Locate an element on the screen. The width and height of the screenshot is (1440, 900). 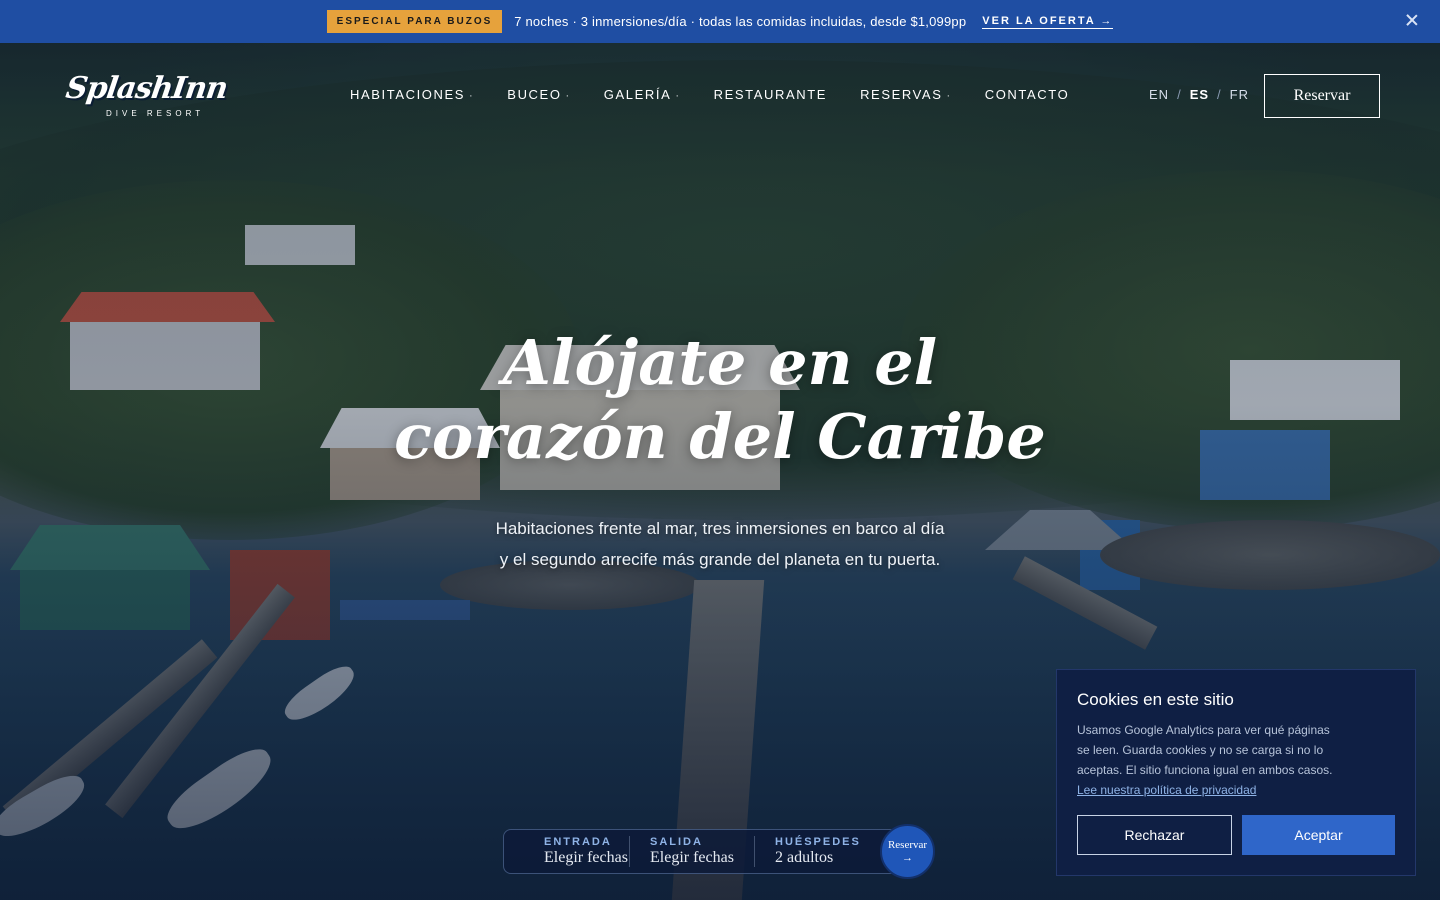
checkin-field: ENTRADA Elegir fechas is located at coordinates (566, 851).